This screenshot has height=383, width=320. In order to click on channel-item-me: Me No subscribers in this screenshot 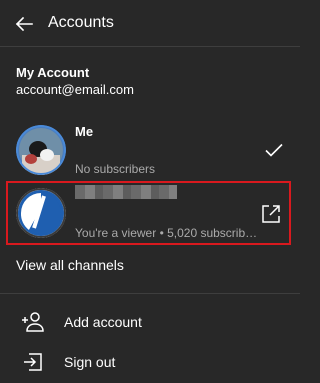, I will do `click(150, 149)`.